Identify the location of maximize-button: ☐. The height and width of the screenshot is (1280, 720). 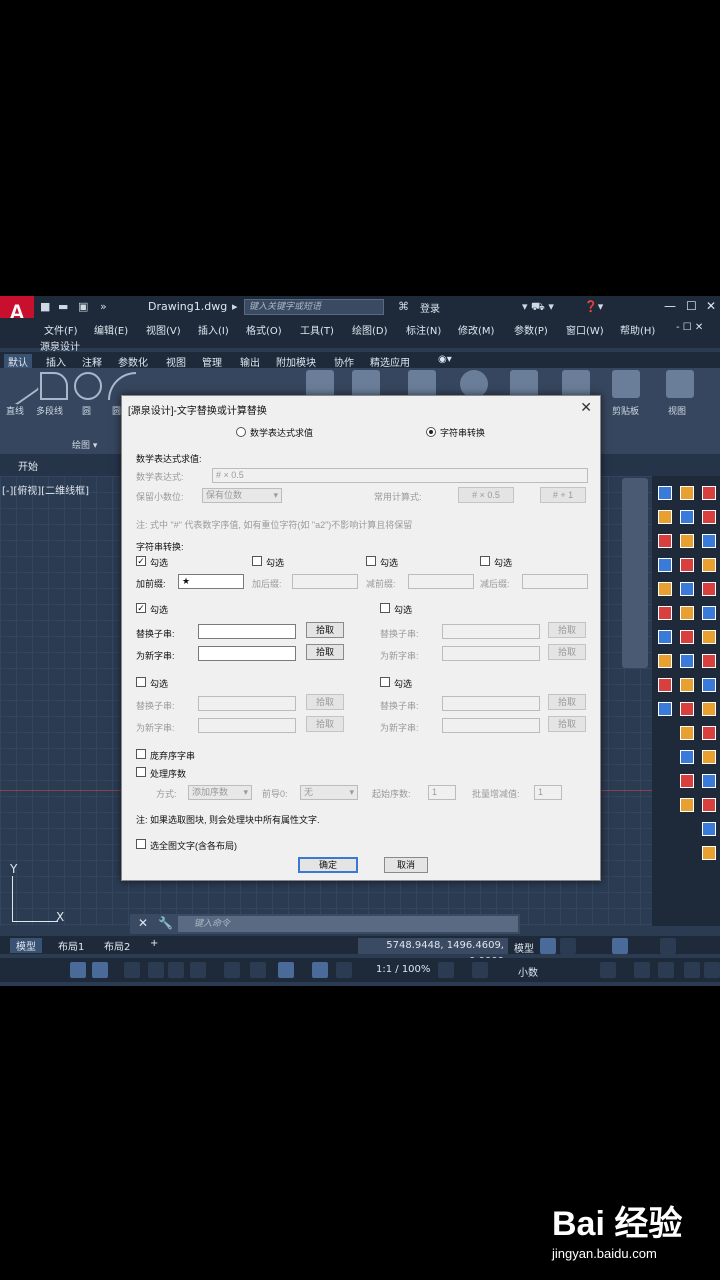
(691, 306).